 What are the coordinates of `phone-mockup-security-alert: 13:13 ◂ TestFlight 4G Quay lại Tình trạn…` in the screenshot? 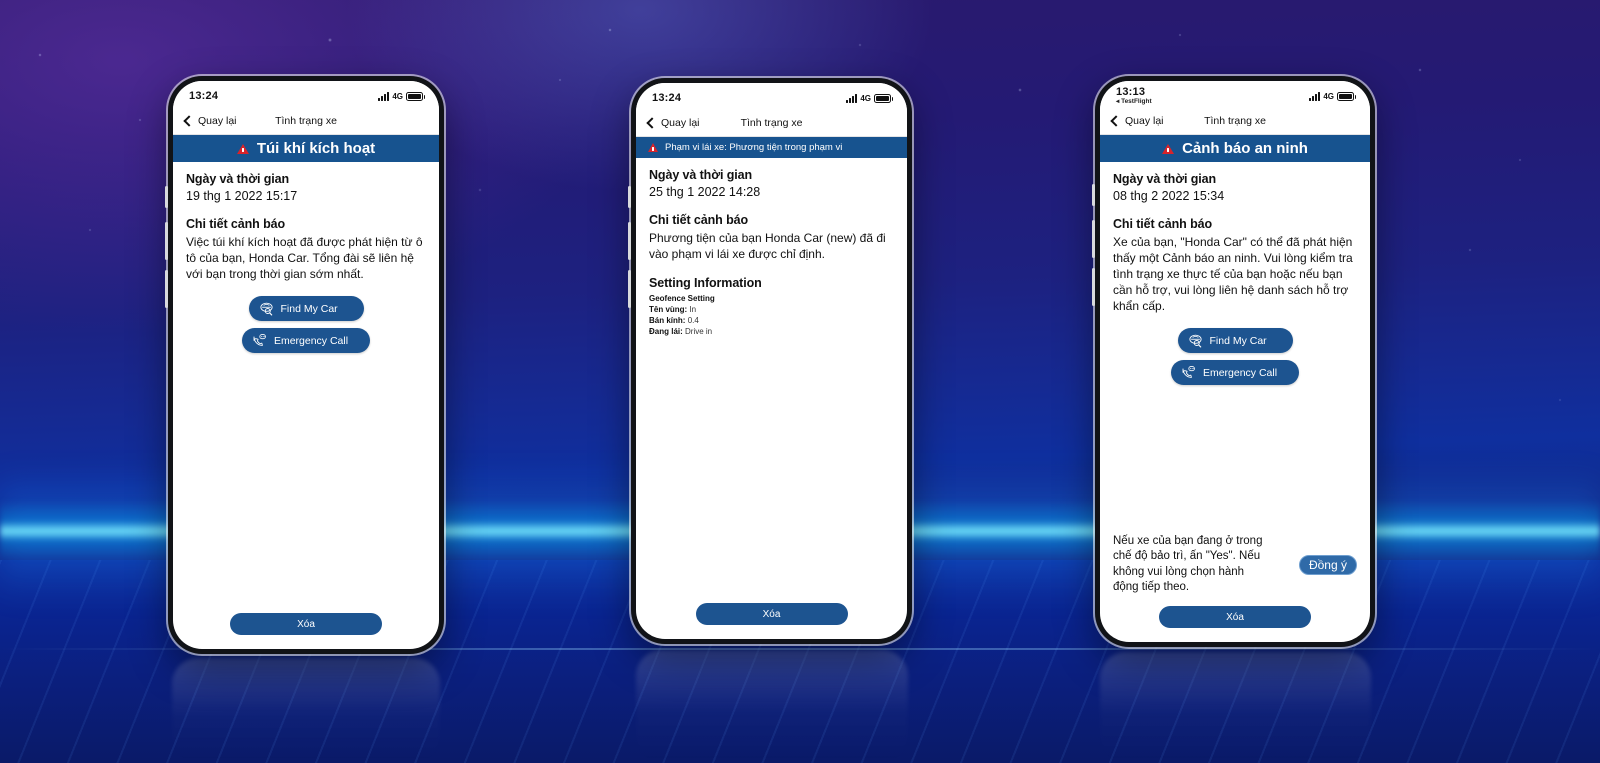 It's located at (1233, 361).